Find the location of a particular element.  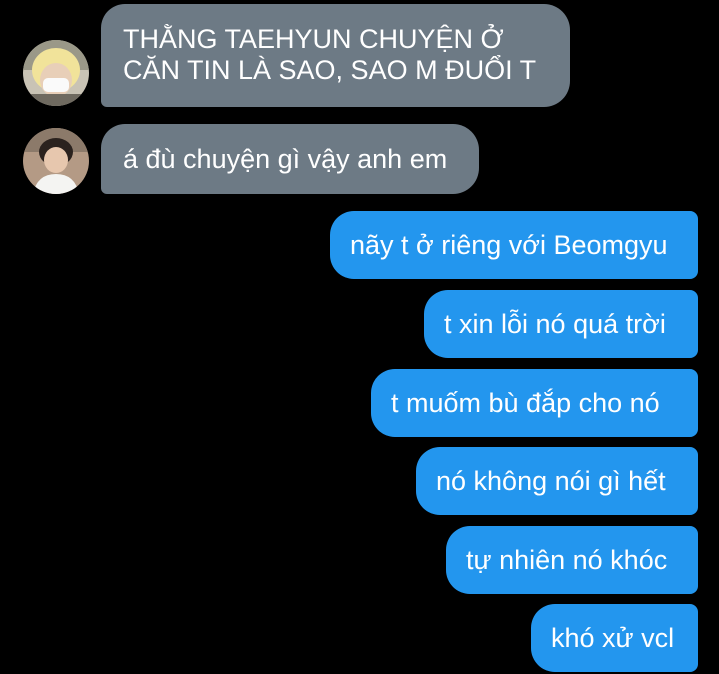

outgoing-message-1: nãy t ở riêng với Beomgyu is located at coordinates (514, 245).